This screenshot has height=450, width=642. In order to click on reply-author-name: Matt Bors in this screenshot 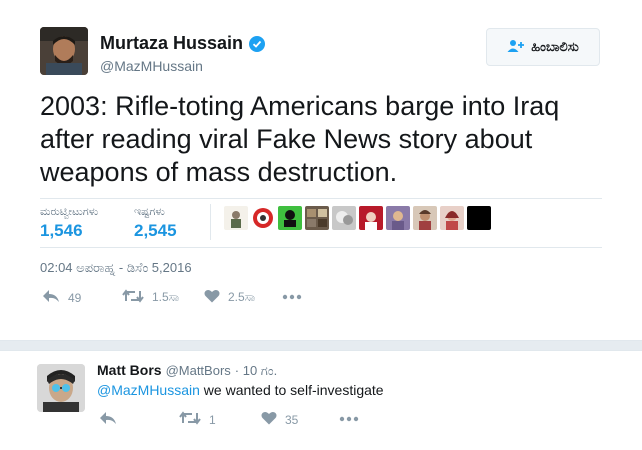, I will do `click(129, 370)`.